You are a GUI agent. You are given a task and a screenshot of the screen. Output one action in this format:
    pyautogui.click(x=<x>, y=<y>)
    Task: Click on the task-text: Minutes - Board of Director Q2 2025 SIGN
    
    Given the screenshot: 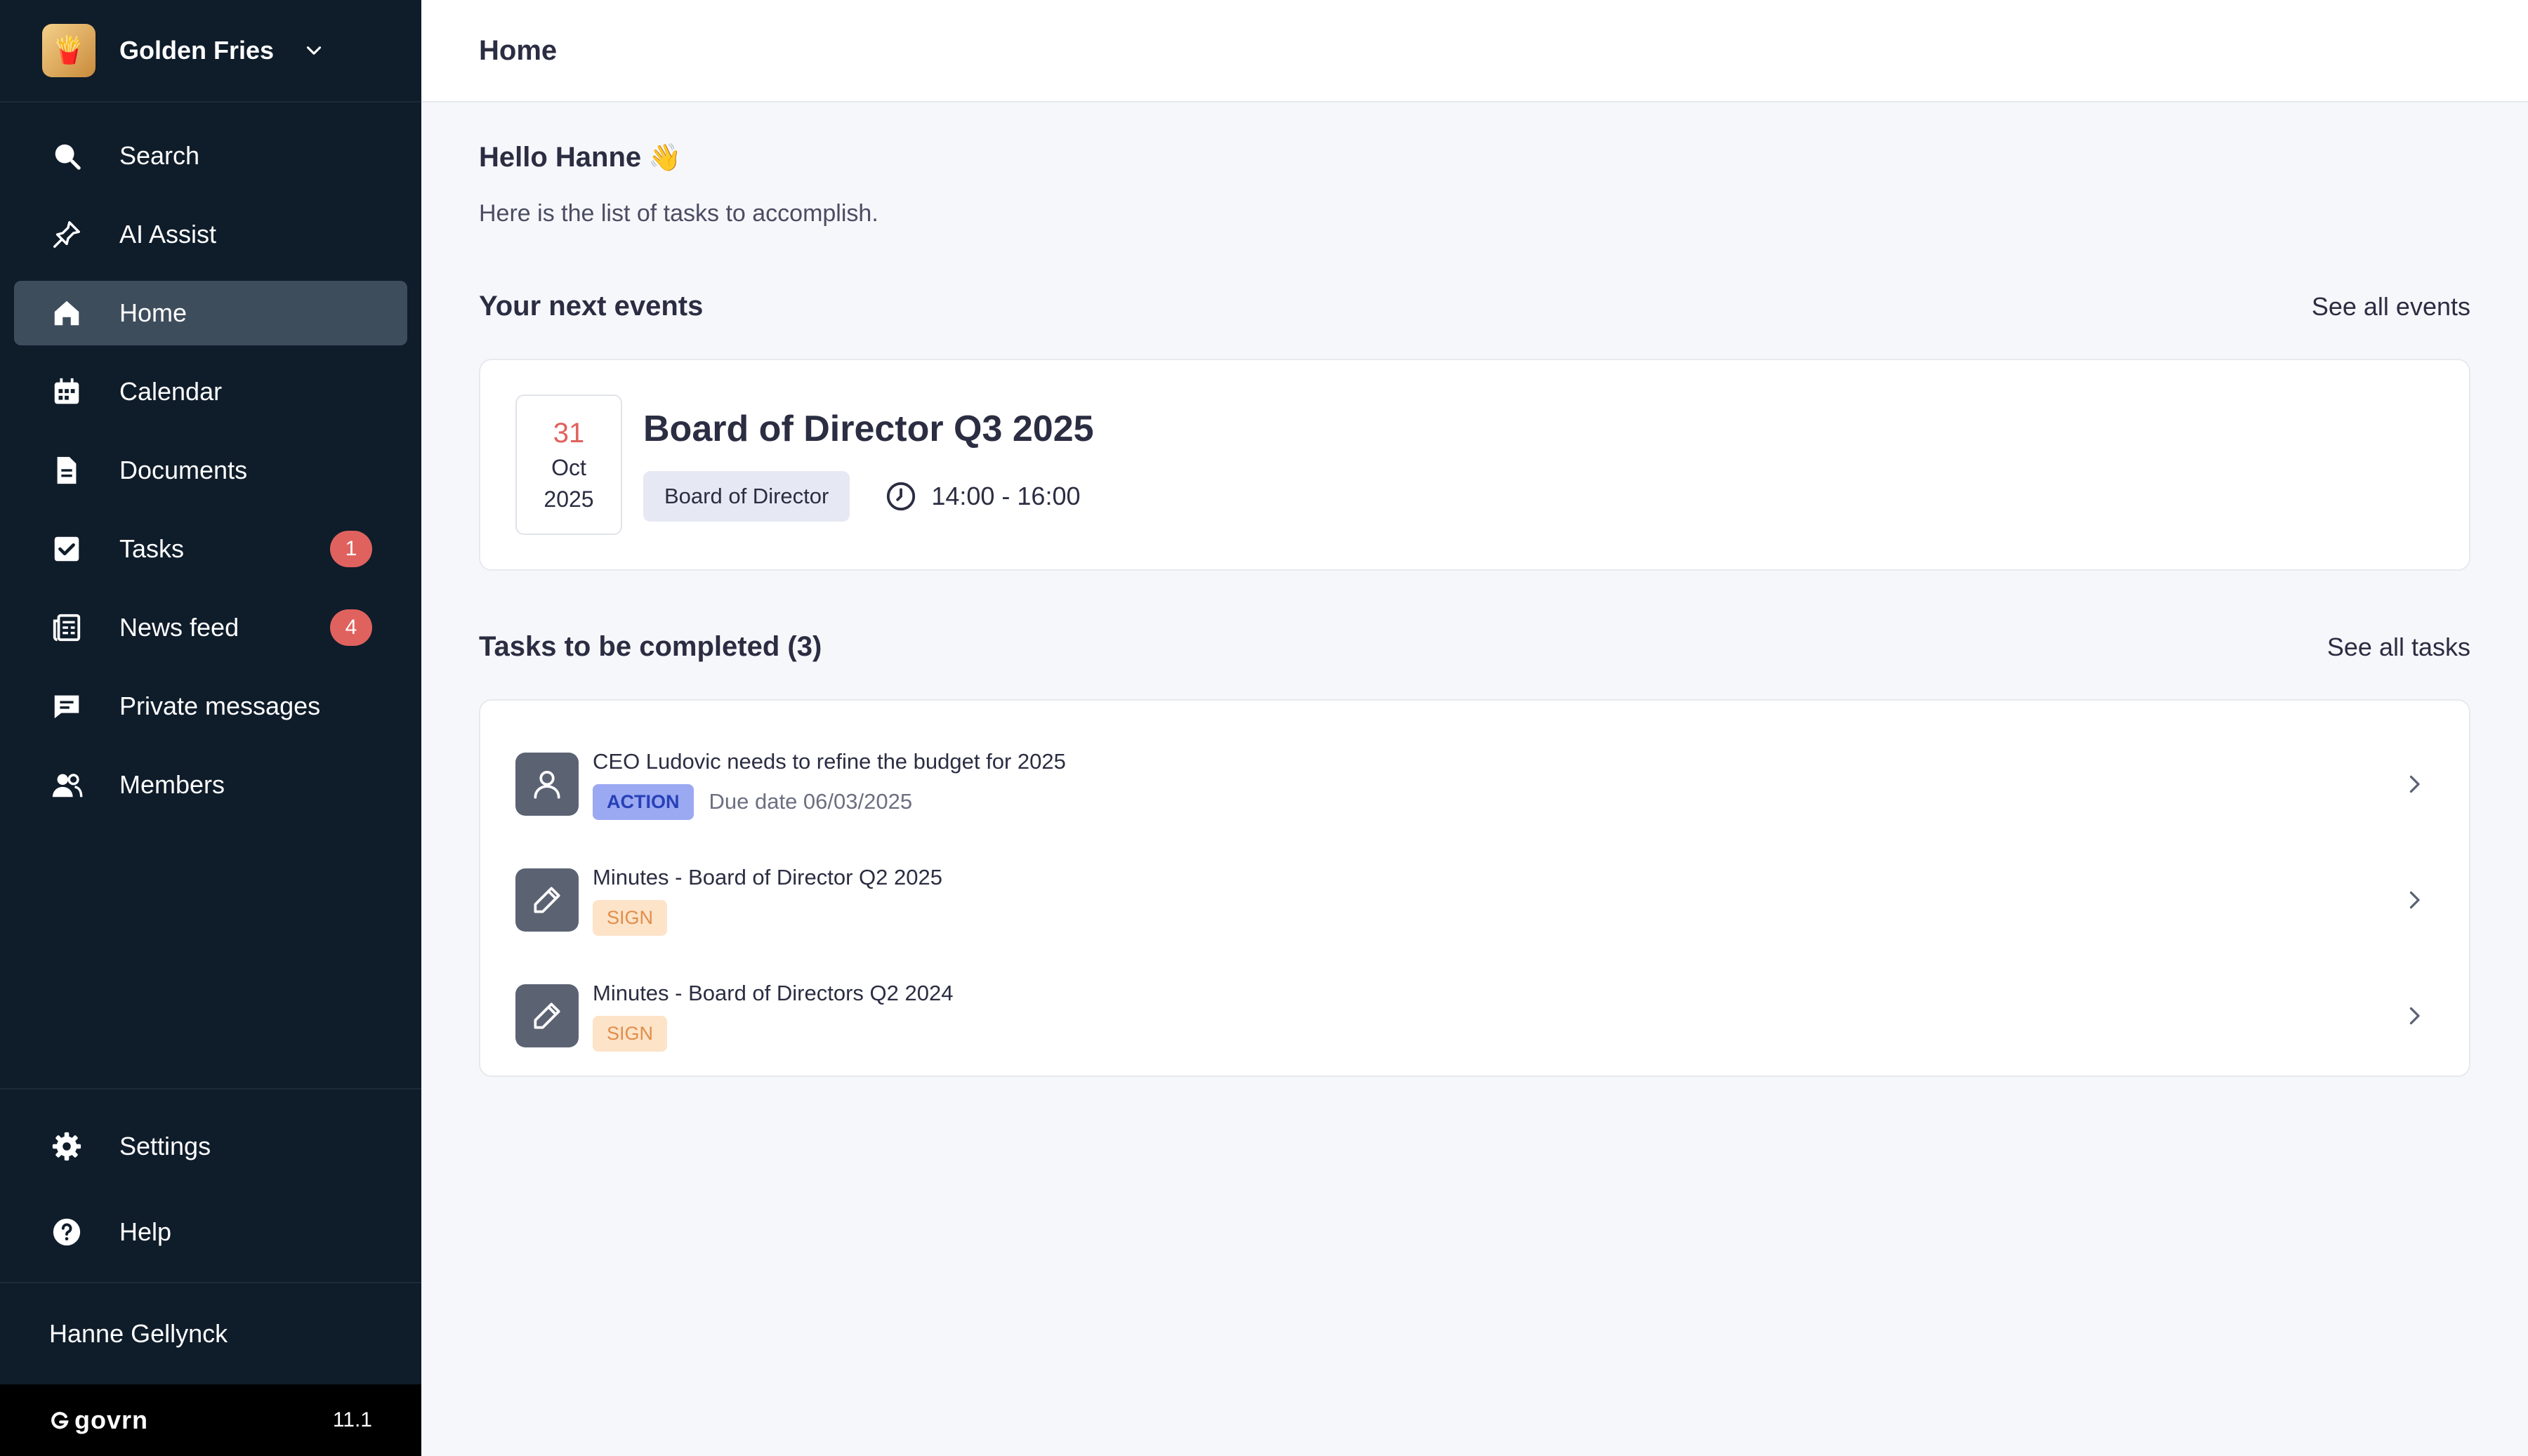 What is the action you would take?
    pyautogui.click(x=767, y=900)
    